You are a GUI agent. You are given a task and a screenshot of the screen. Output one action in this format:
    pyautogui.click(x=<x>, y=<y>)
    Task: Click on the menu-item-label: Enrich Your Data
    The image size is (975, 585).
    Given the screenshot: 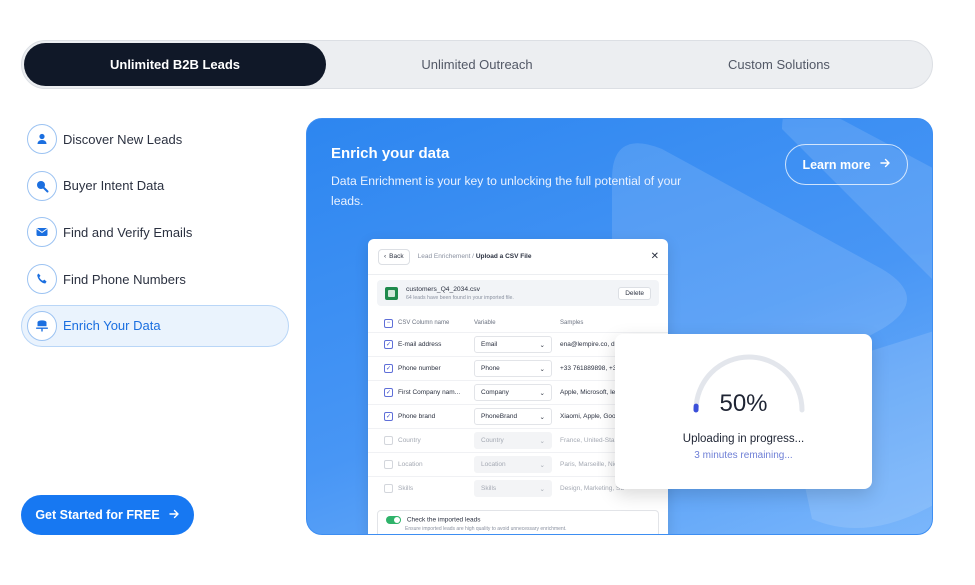 What is the action you would take?
    pyautogui.click(x=112, y=326)
    